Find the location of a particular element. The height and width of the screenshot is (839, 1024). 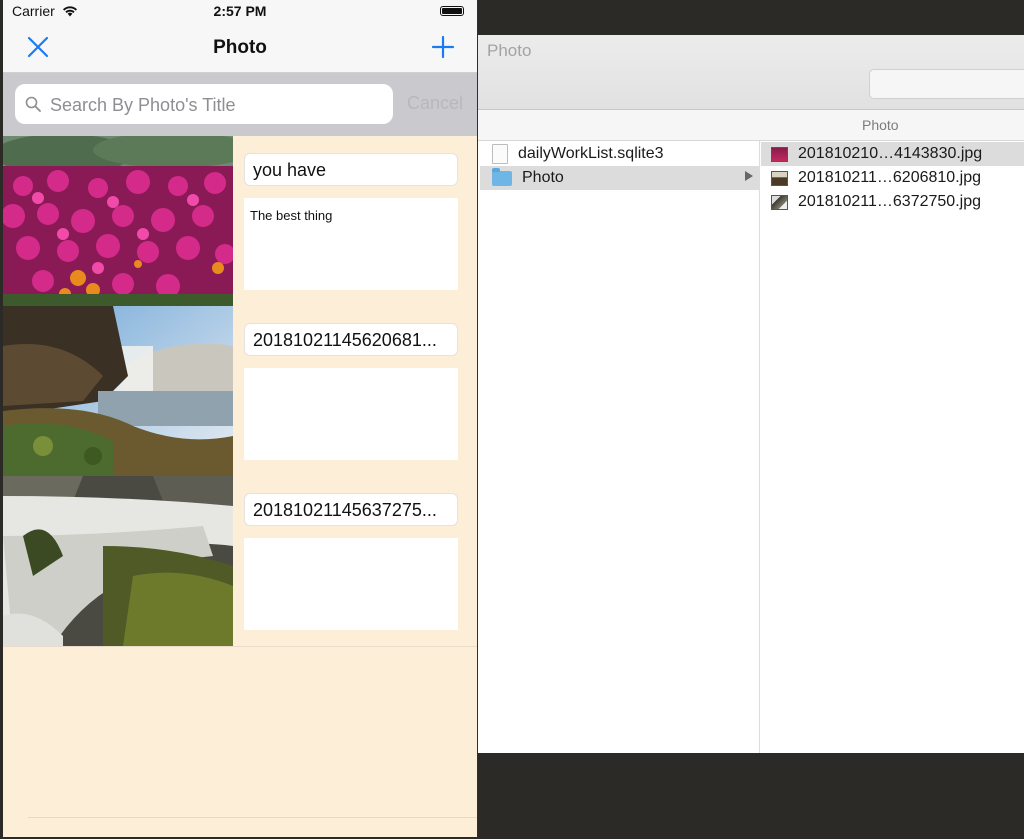

divider is located at coordinates (252, 817).